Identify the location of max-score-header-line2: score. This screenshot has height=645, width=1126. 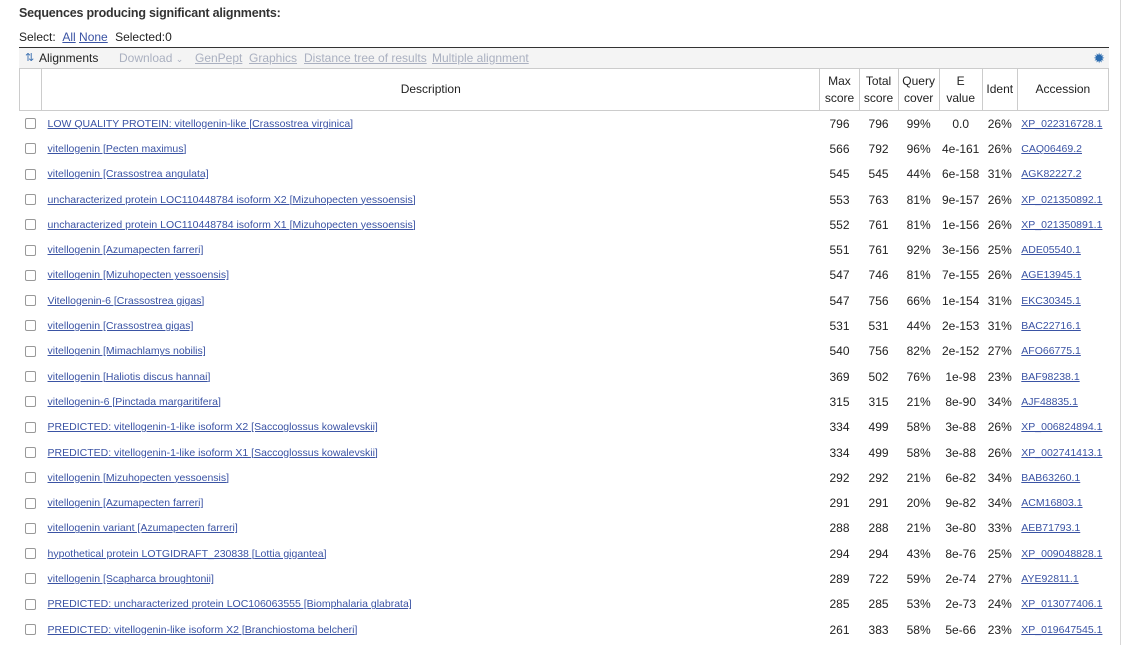
(839, 97).